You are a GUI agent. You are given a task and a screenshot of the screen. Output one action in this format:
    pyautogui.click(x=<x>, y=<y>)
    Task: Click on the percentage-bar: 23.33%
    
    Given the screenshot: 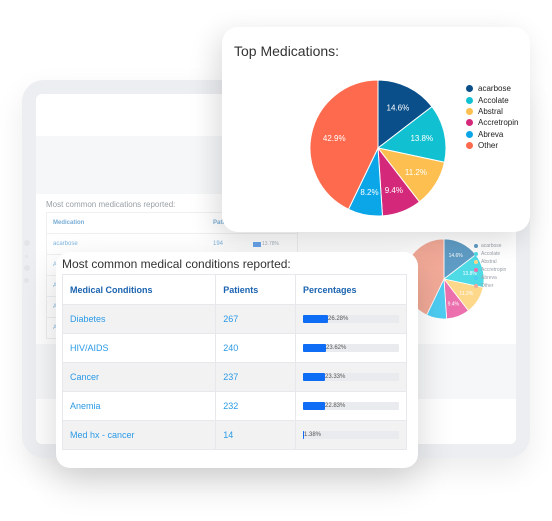 What is the action you would take?
    pyautogui.click(x=351, y=377)
    